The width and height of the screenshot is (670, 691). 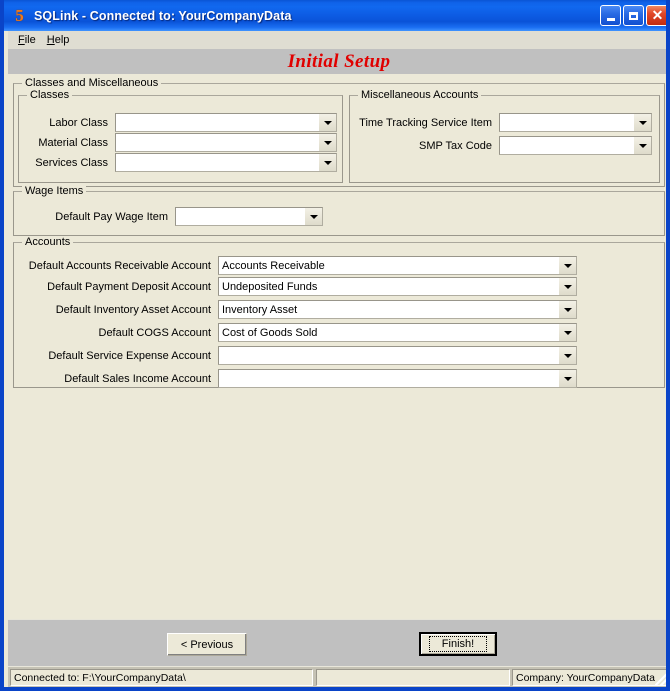 What do you see at coordinates (425, 122) in the screenshot?
I see `label-time-tracking-service-item: Time Tracking Service Item` at bounding box center [425, 122].